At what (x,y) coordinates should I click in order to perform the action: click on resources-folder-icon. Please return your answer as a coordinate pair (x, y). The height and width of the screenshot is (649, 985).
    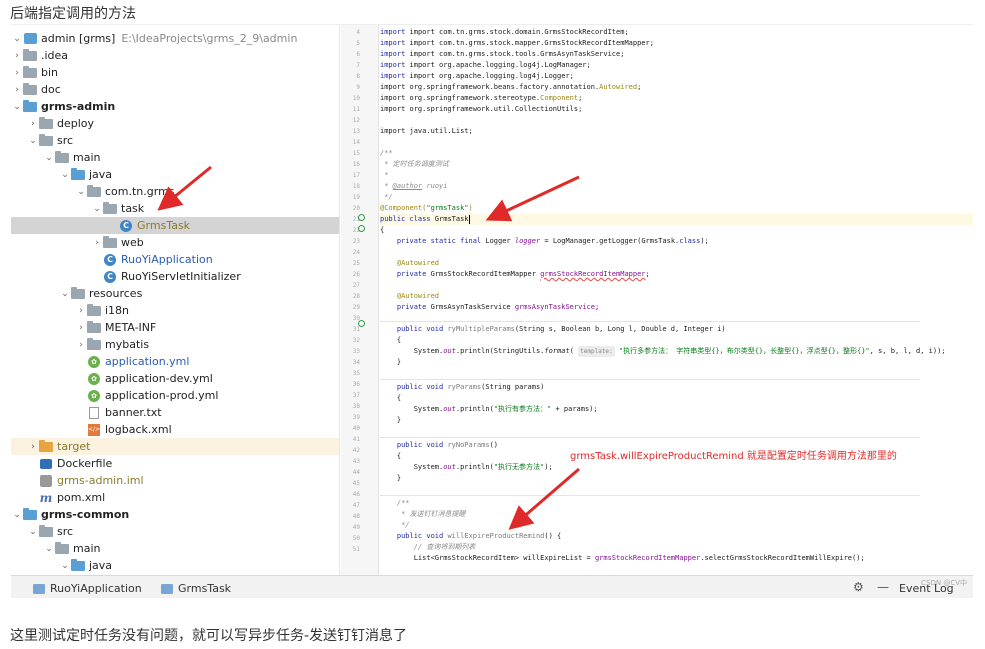
    Looking at the image, I should click on (78, 293).